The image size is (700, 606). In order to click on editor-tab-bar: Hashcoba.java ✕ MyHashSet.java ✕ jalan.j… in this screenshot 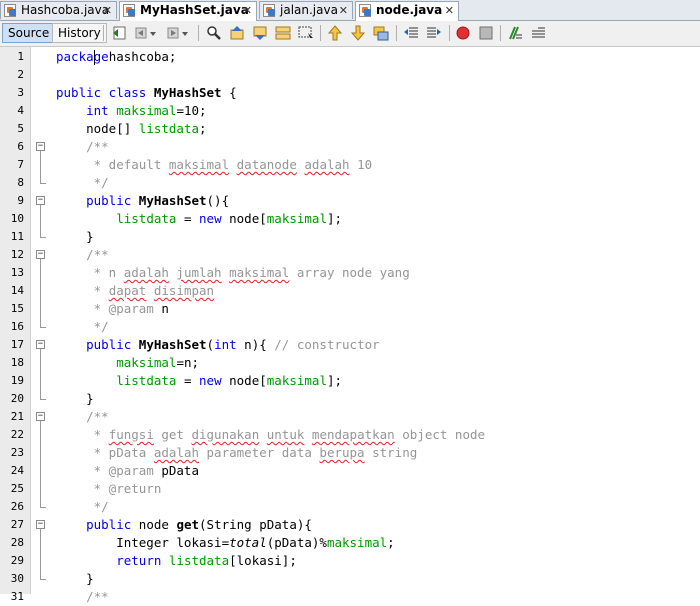, I will do `click(350, 10)`.